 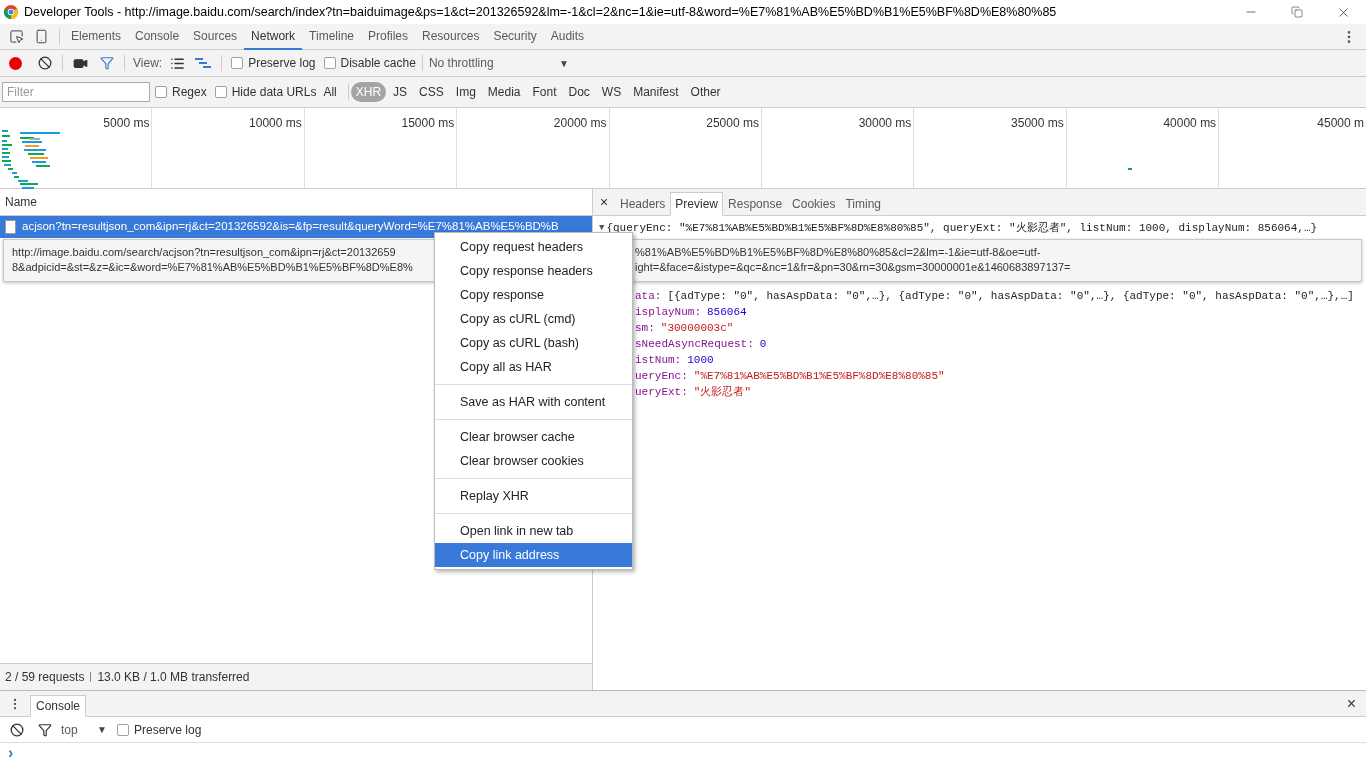 What do you see at coordinates (722, 392) in the screenshot?
I see `property-value: "火影忍者"` at bounding box center [722, 392].